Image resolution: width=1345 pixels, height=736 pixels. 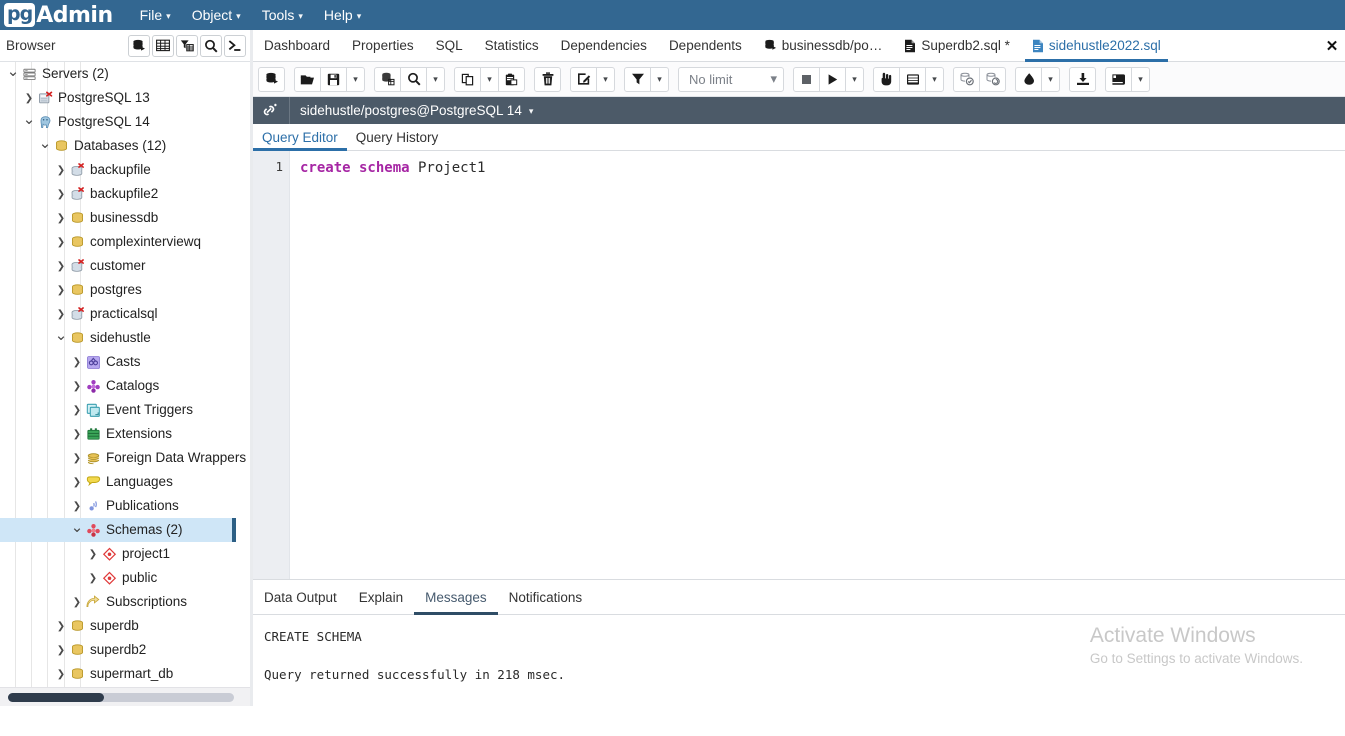 I want to click on sidebar-horizontal-scrollbar, so click(x=125, y=696).